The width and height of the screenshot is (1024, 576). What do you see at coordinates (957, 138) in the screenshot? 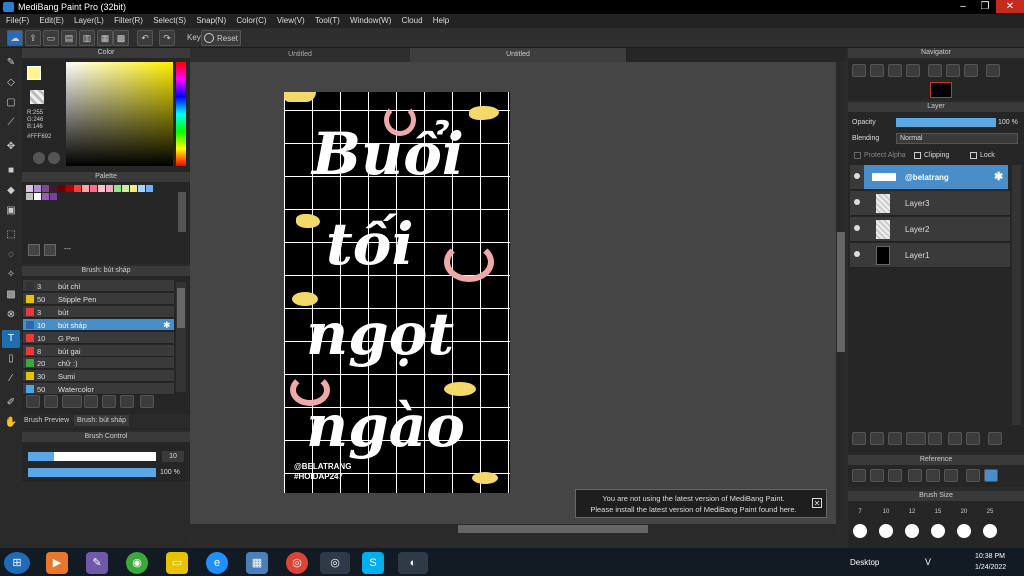
I see `blending-select: Normal` at bounding box center [957, 138].